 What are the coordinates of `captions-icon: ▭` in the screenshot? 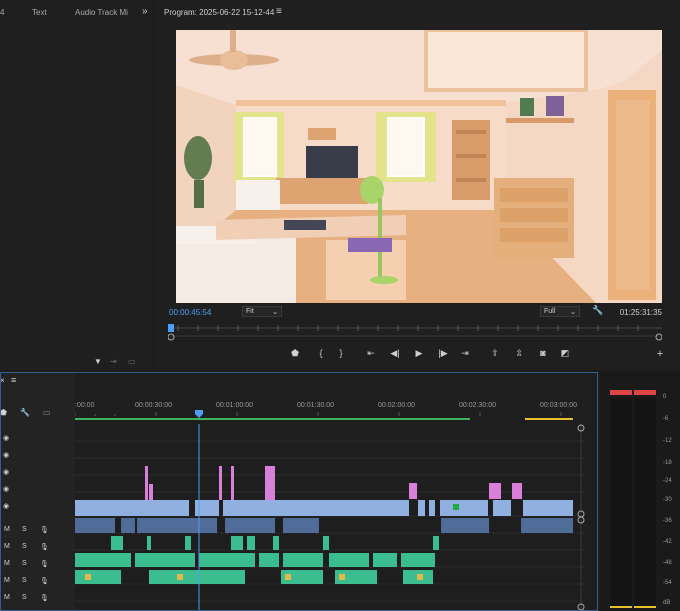 It's located at (47, 412).